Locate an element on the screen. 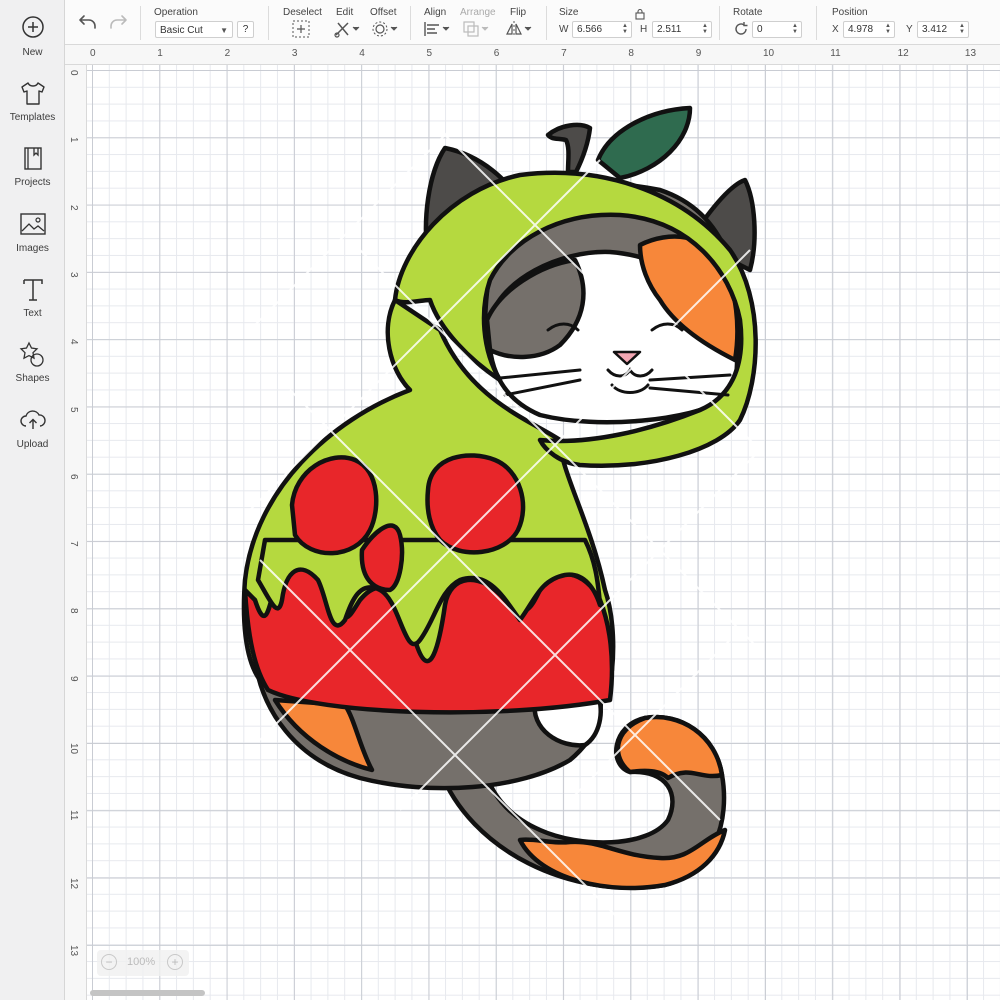 The height and width of the screenshot is (1000, 1000). operation-help-button: ? is located at coordinates (245, 29).